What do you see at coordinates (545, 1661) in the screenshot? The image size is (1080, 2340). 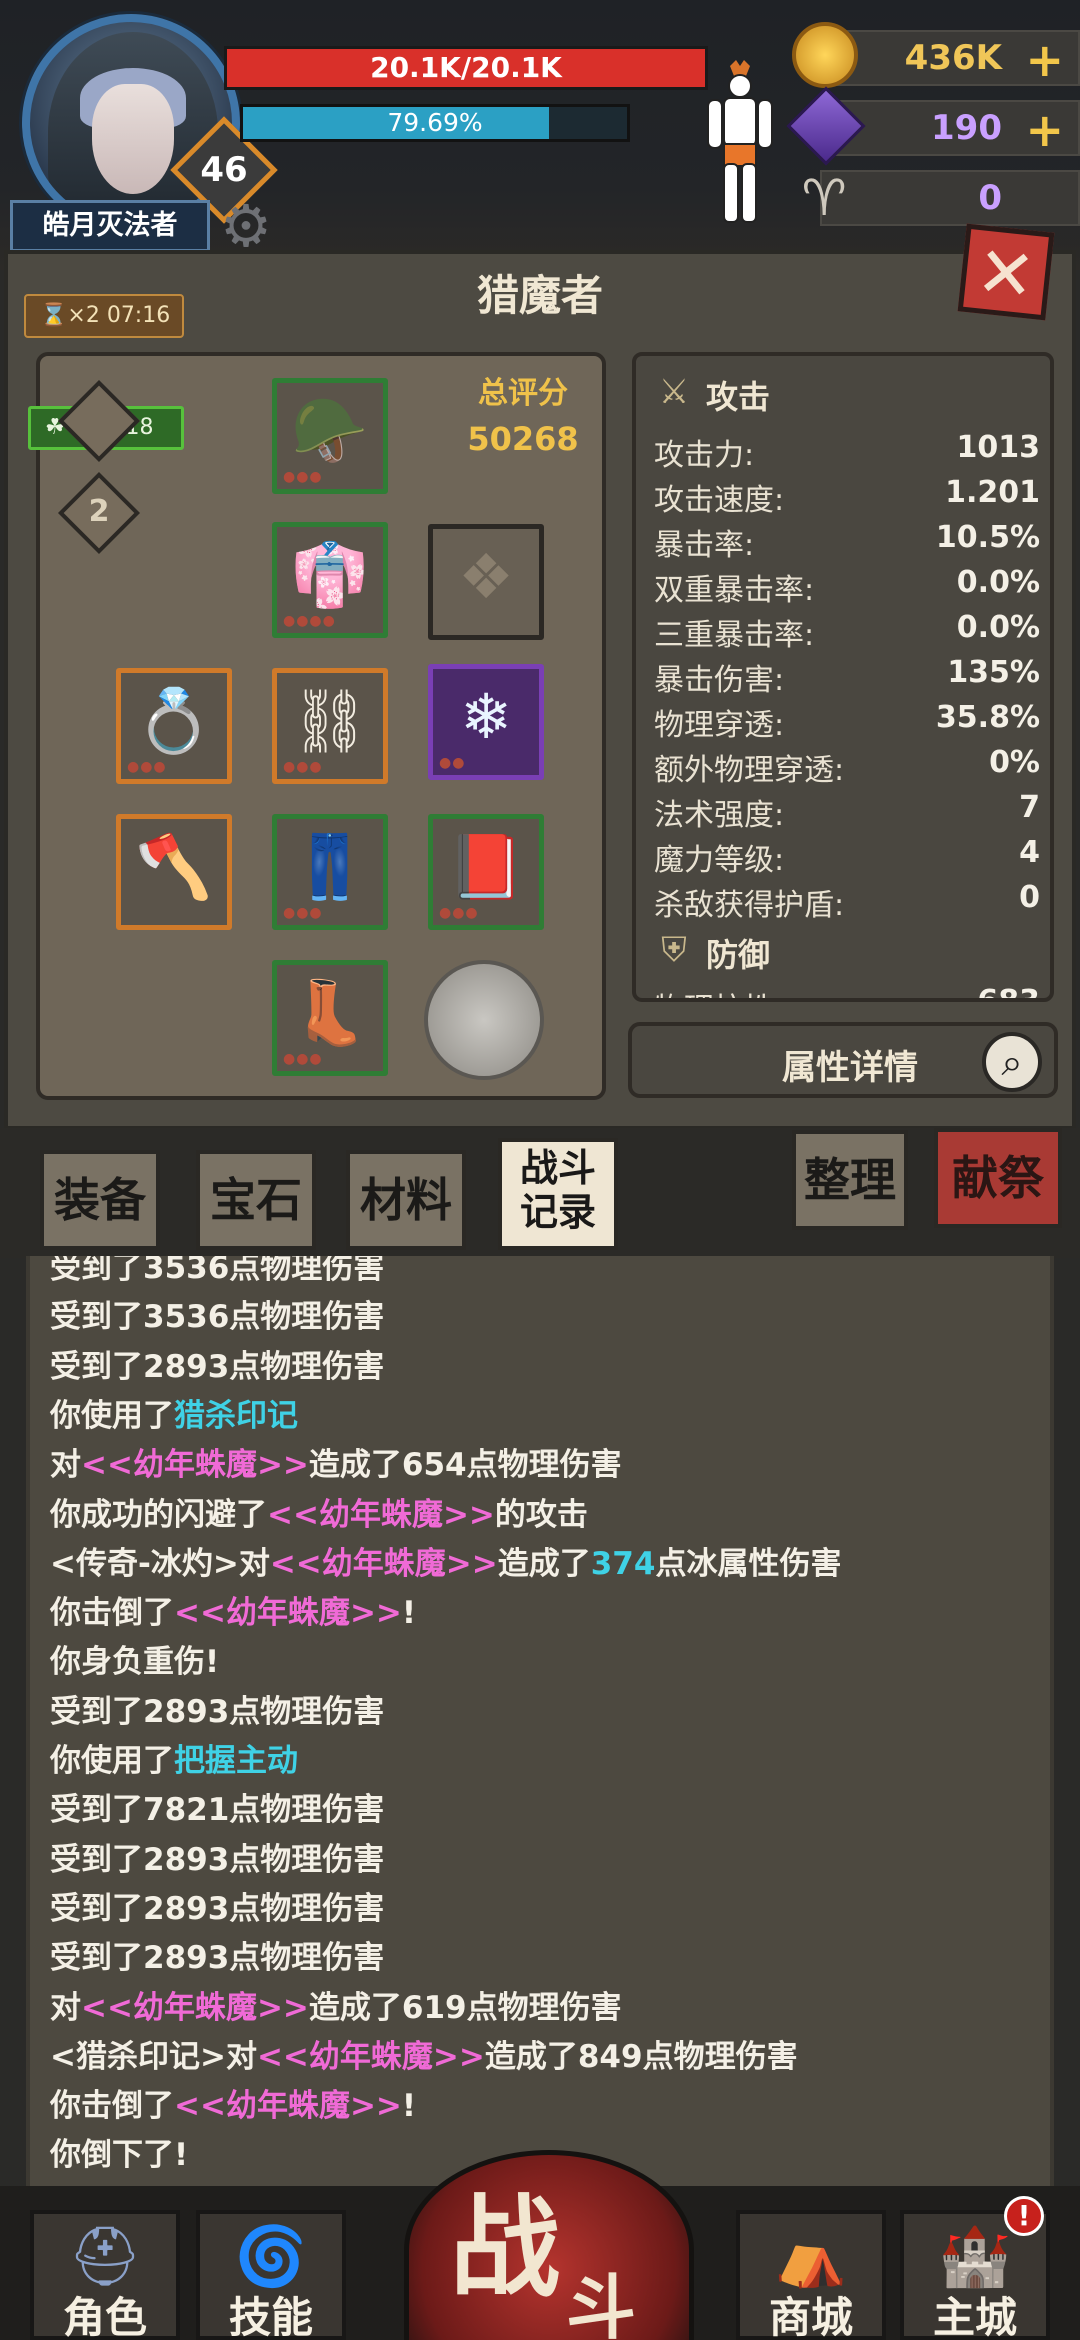 I see `log-line: 你身负重伤!` at bounding box center [545, 1661].